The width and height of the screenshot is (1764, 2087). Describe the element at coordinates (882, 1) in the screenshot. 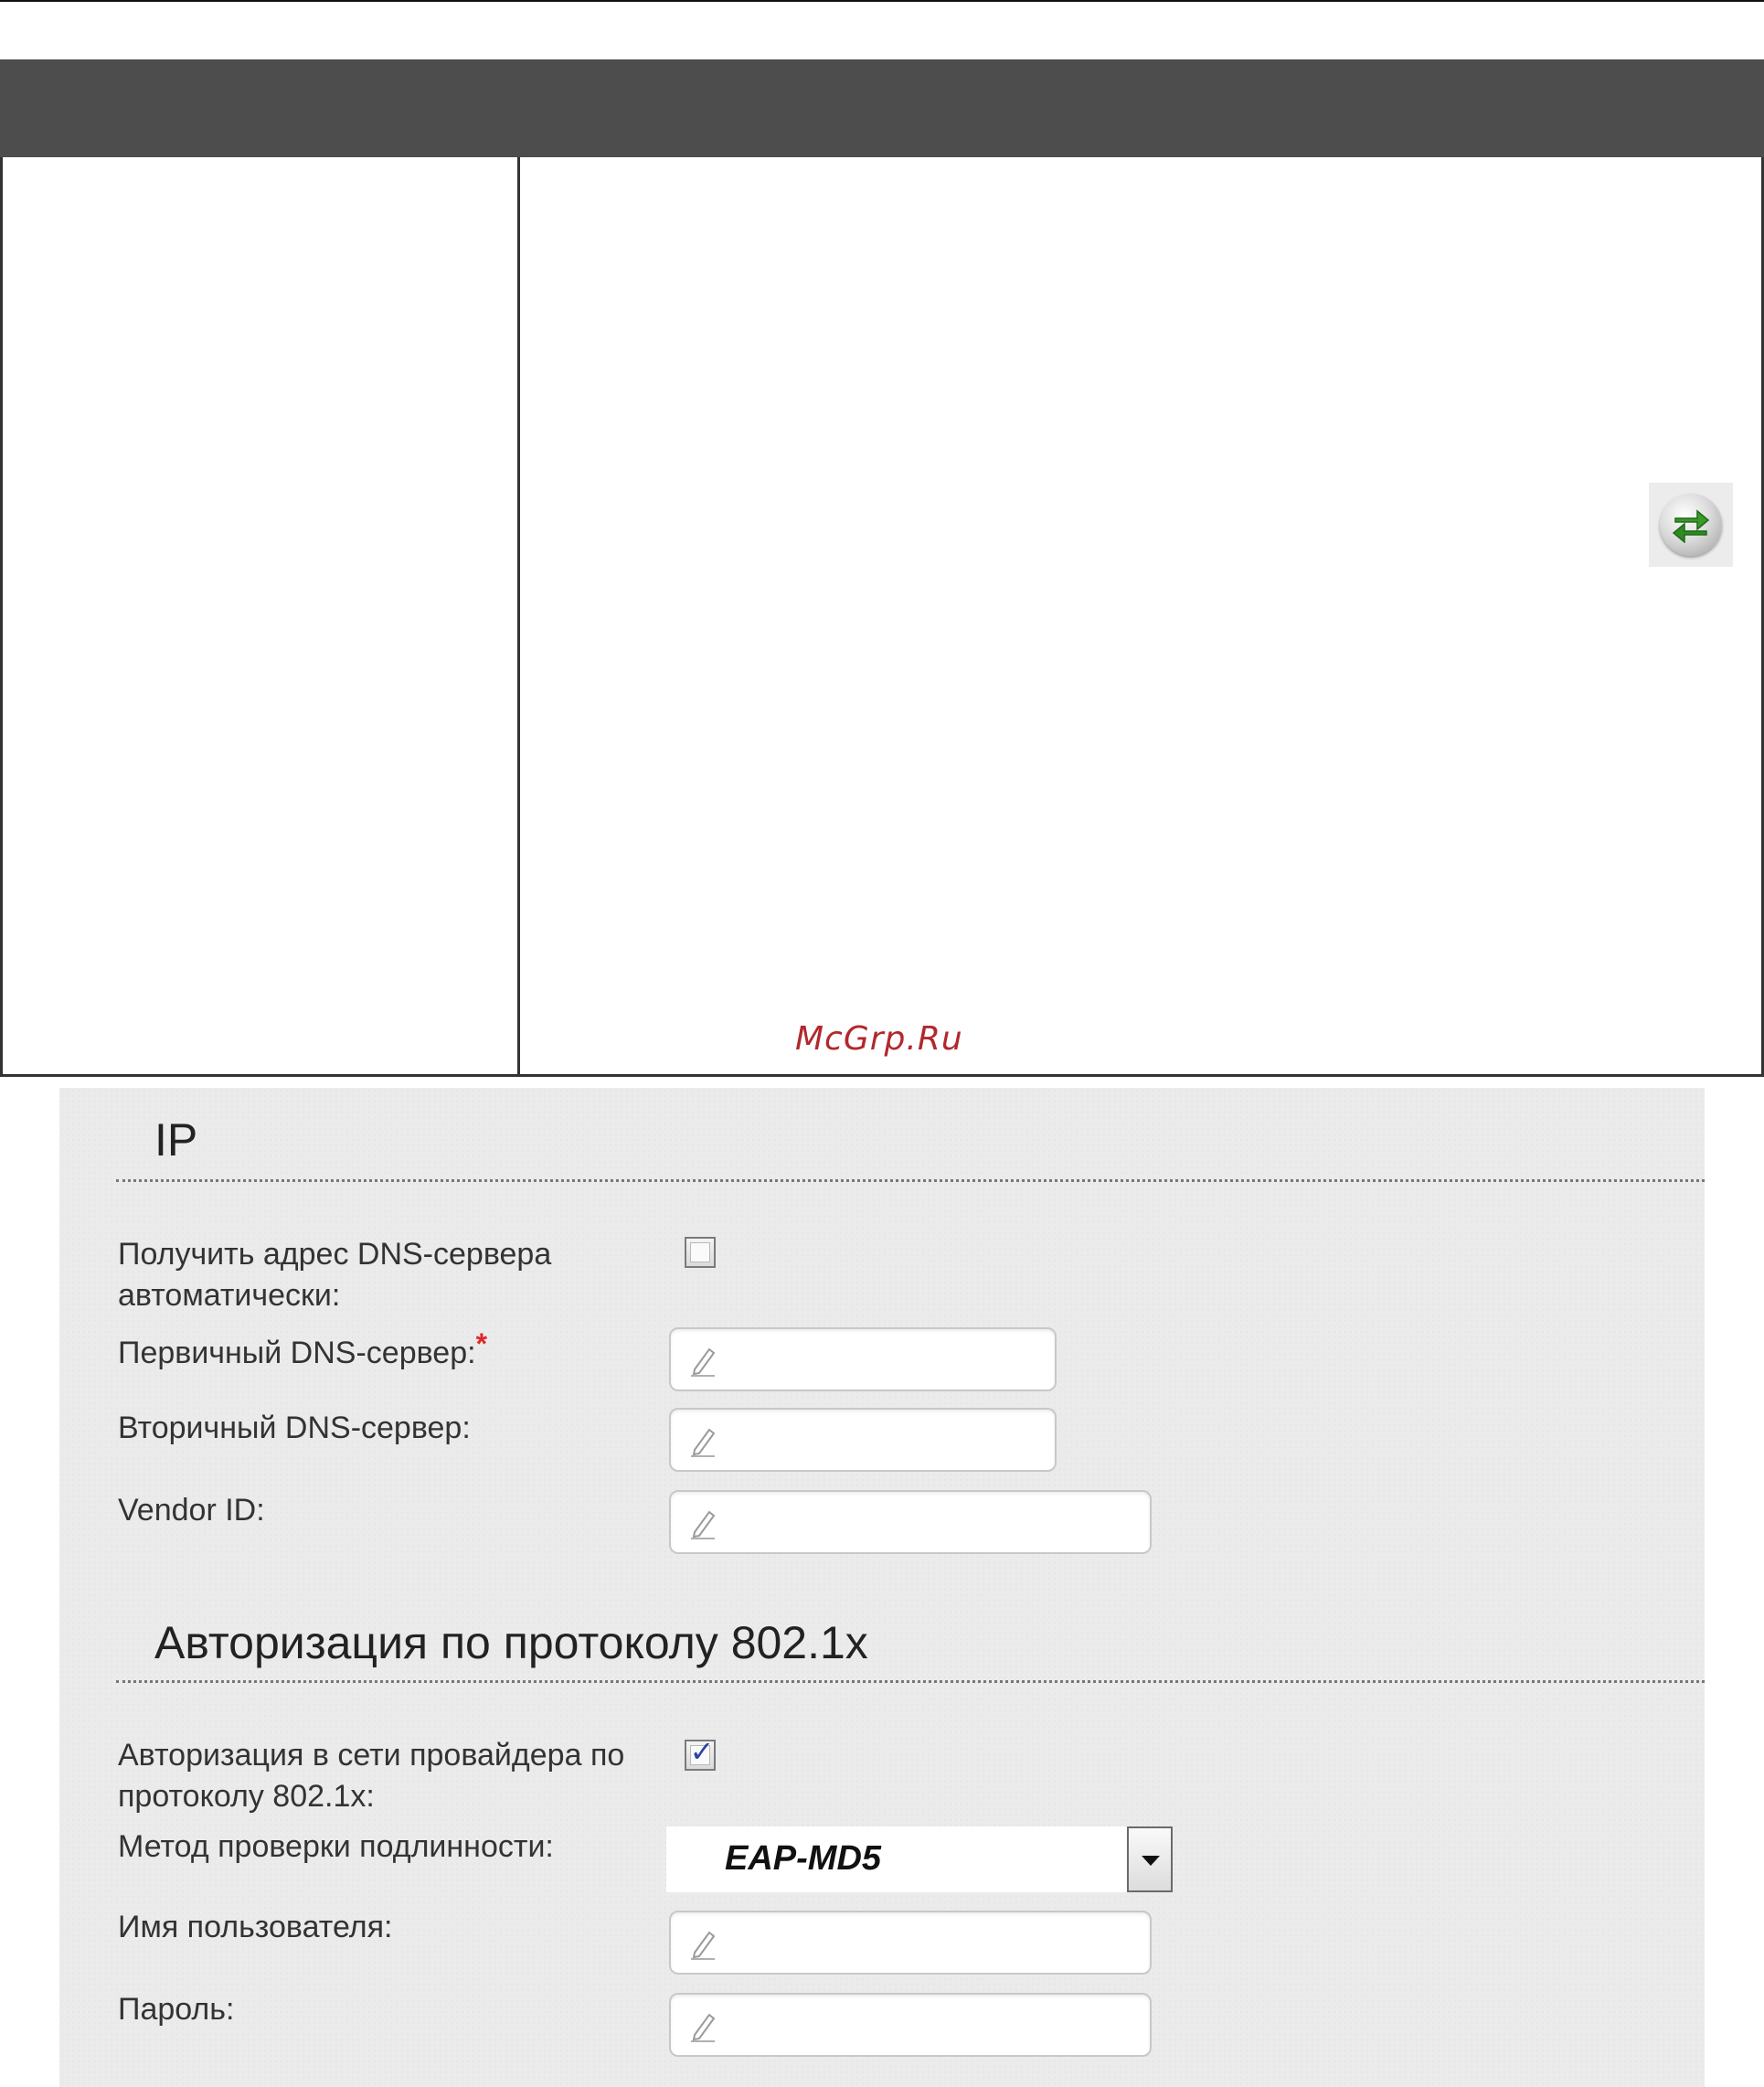

I see `top-rule` at that location.